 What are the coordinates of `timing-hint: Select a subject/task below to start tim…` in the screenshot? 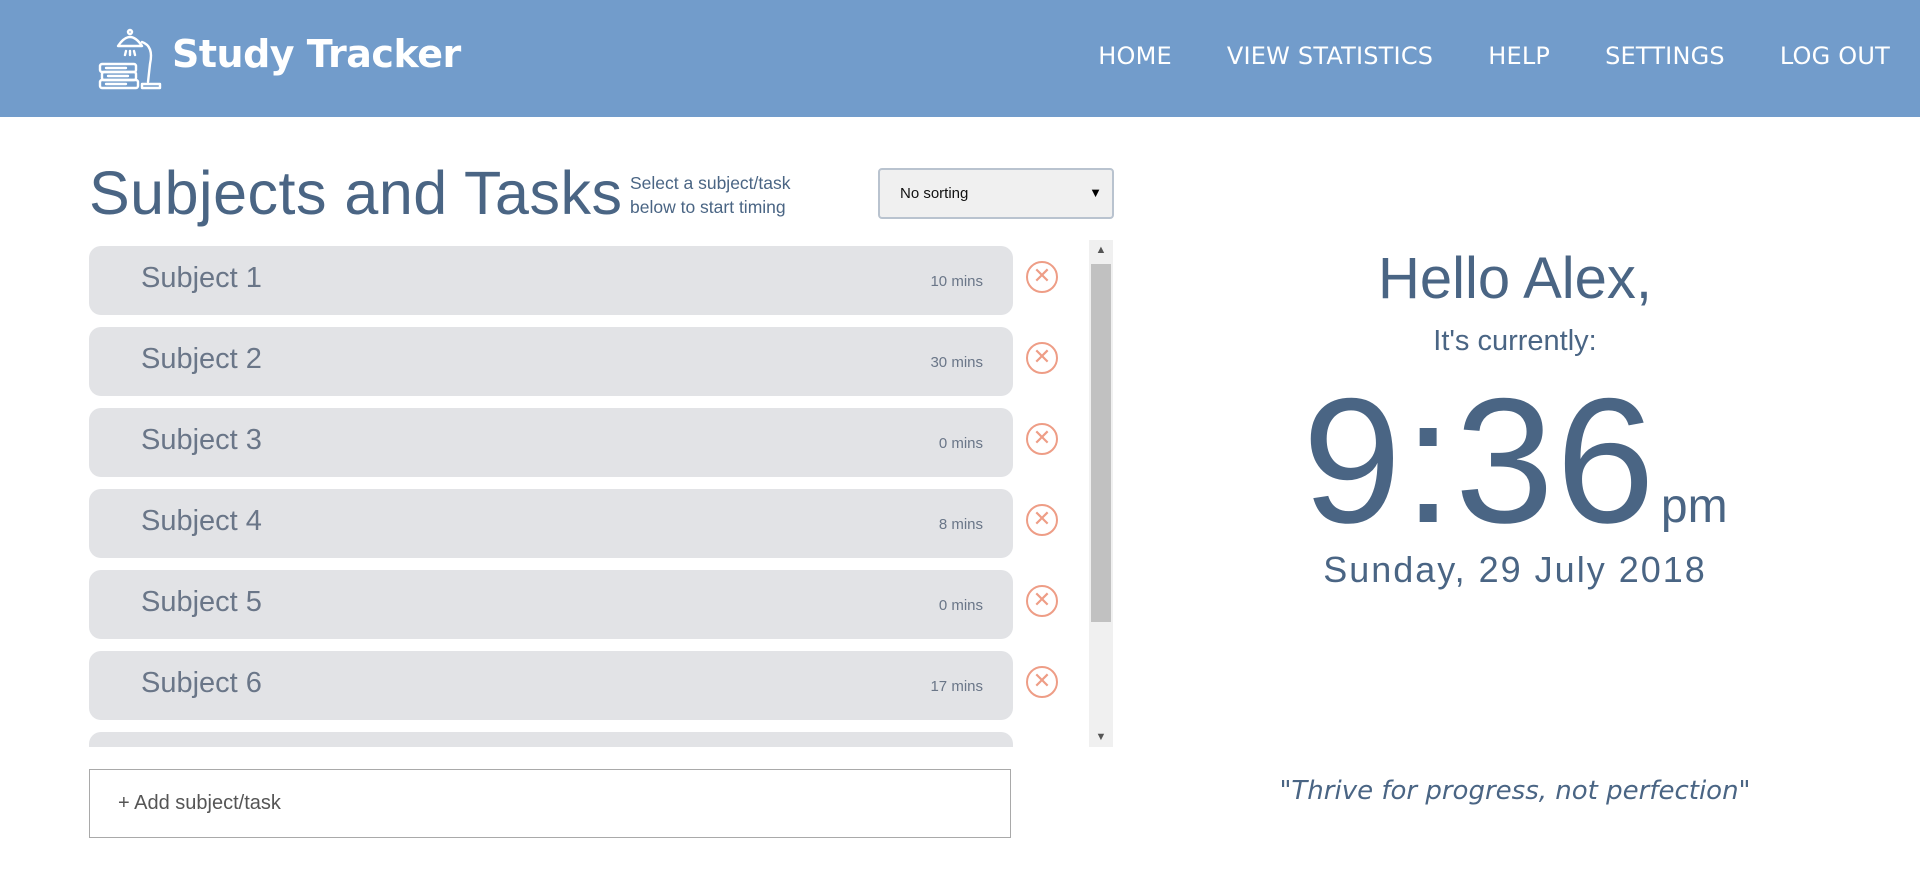 It's located at (710, 195).